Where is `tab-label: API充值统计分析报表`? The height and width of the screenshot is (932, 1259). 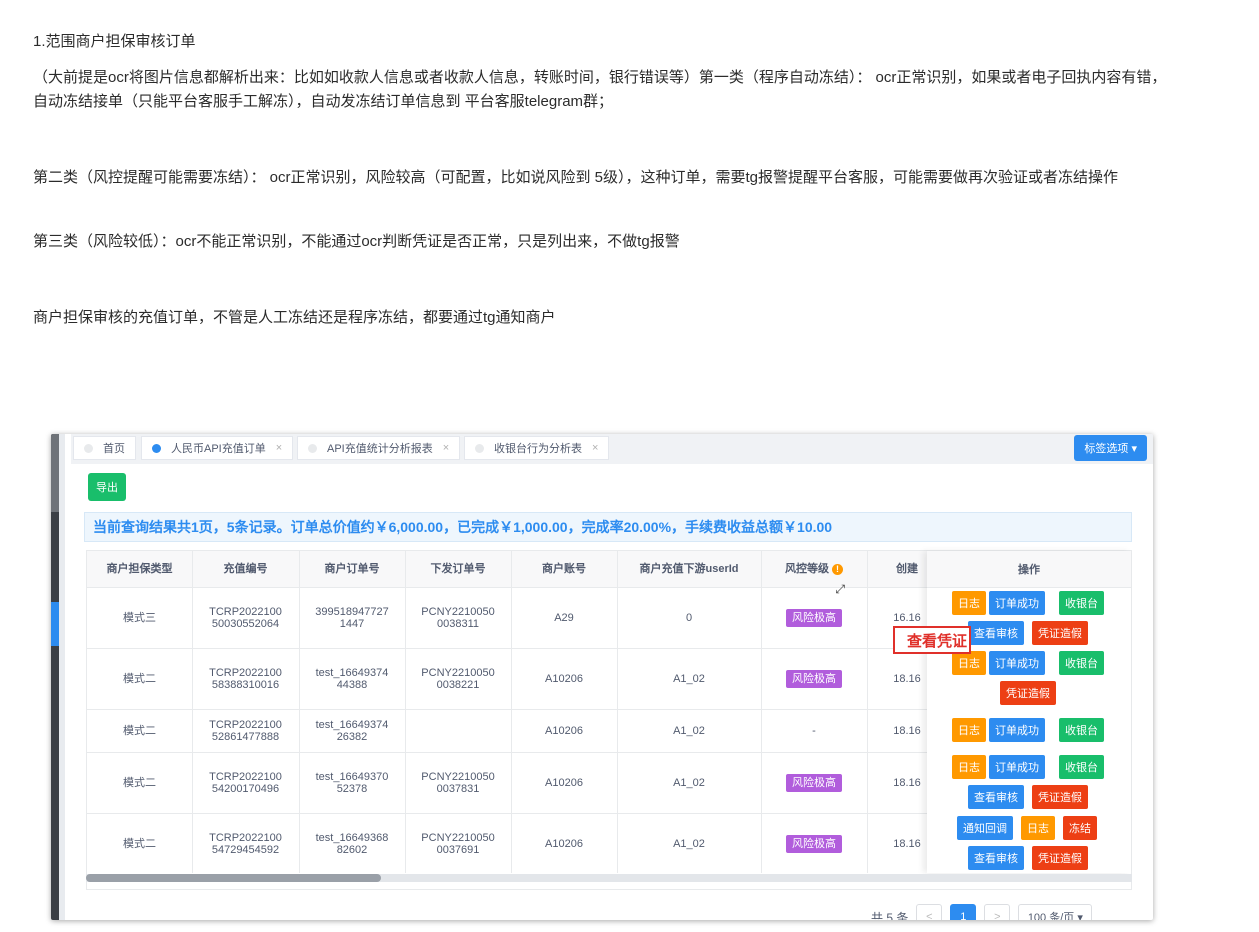 tab-label: API充值统计分析报表 is located at coordinates (380, 449).